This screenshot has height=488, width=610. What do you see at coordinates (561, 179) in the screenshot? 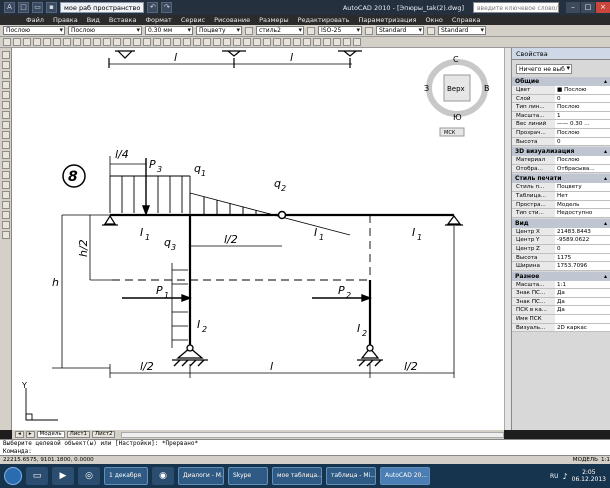
I see `section-plot-style: Стиль печати ▴` at bounding box center [561, 179].